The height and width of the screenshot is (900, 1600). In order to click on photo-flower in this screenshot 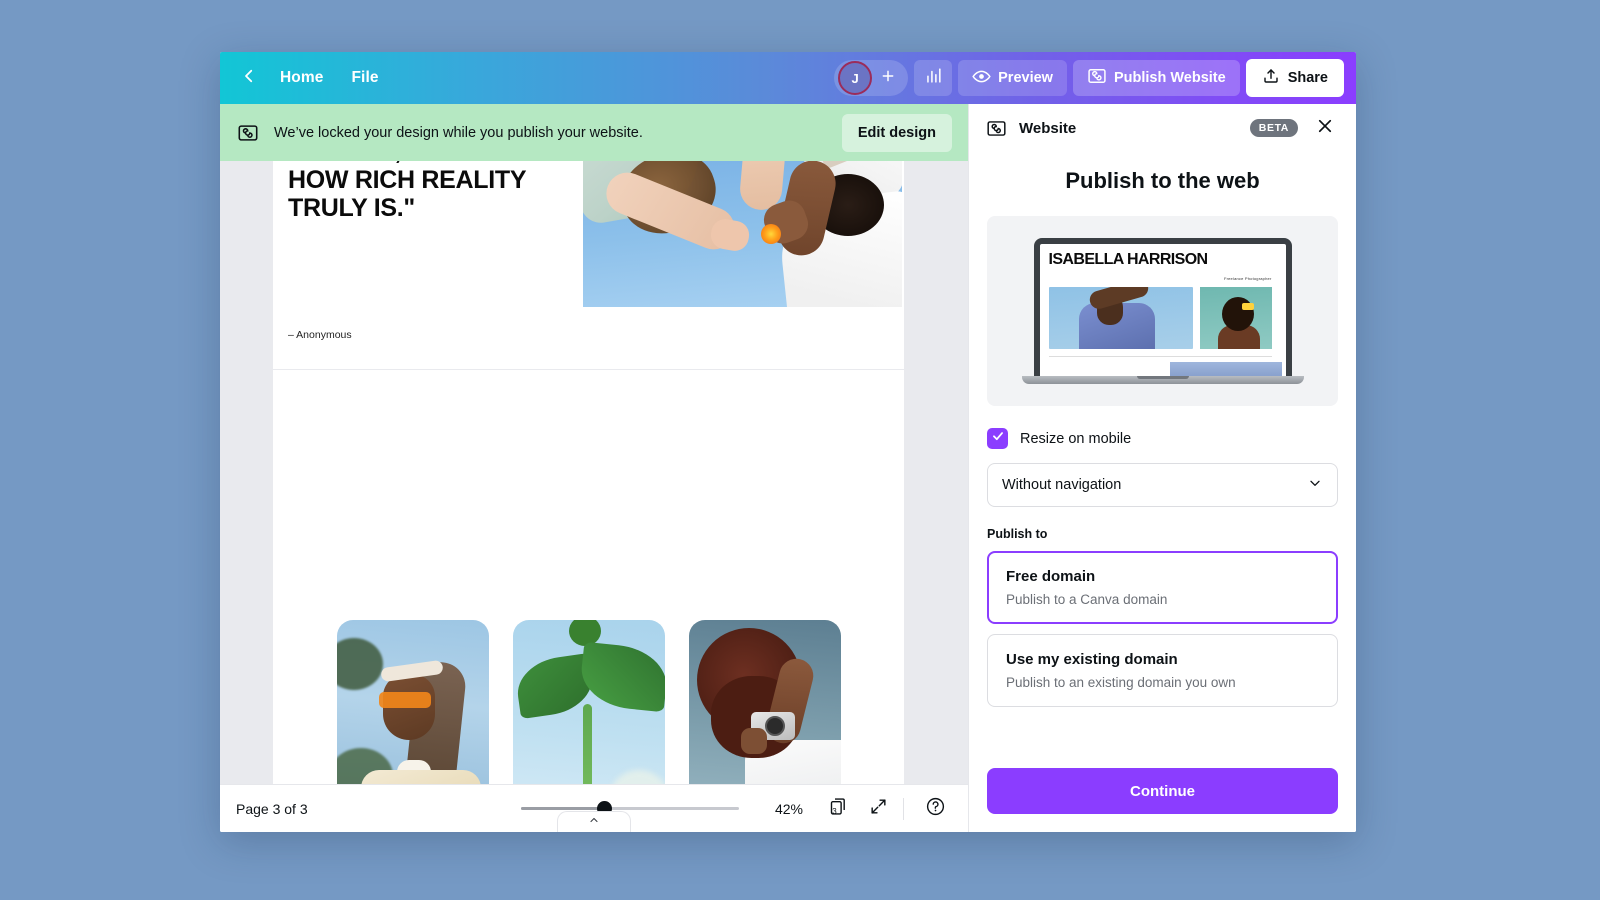, I will do `click(771, 234)`.